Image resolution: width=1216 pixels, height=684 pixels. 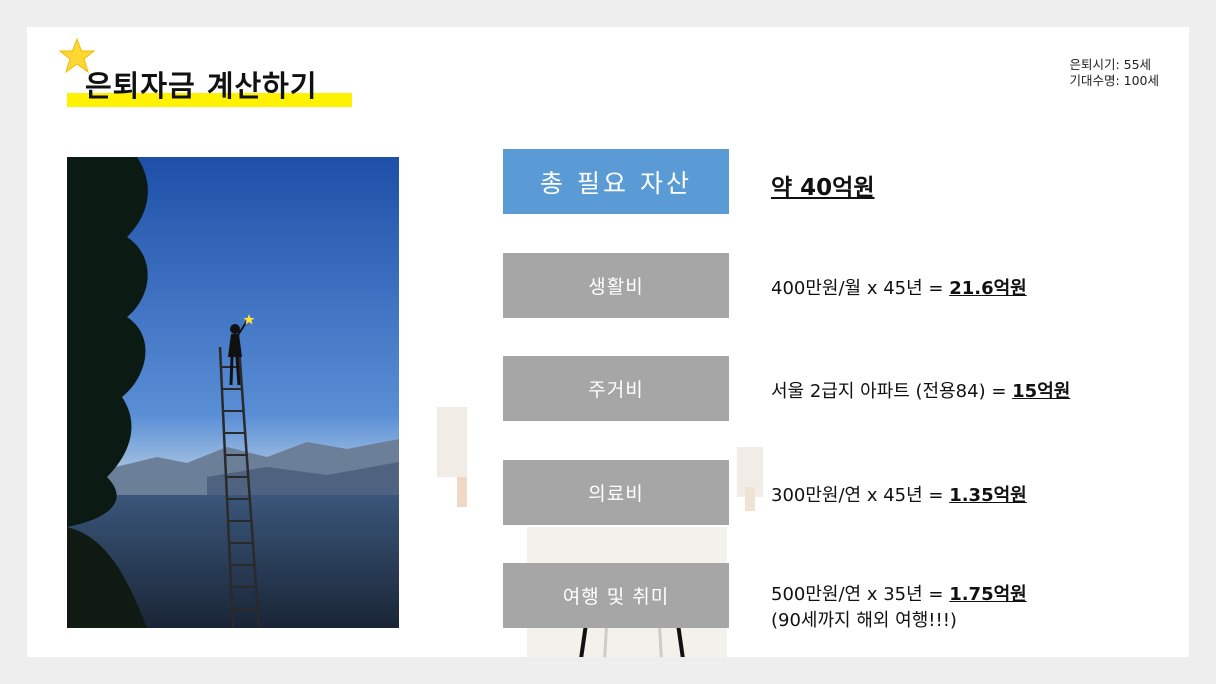 What do you see at coordinates (616, 595) in the screenshot?
I see `travel-hobby-label: 여행 및 취미` at bounding box center [616, 595].